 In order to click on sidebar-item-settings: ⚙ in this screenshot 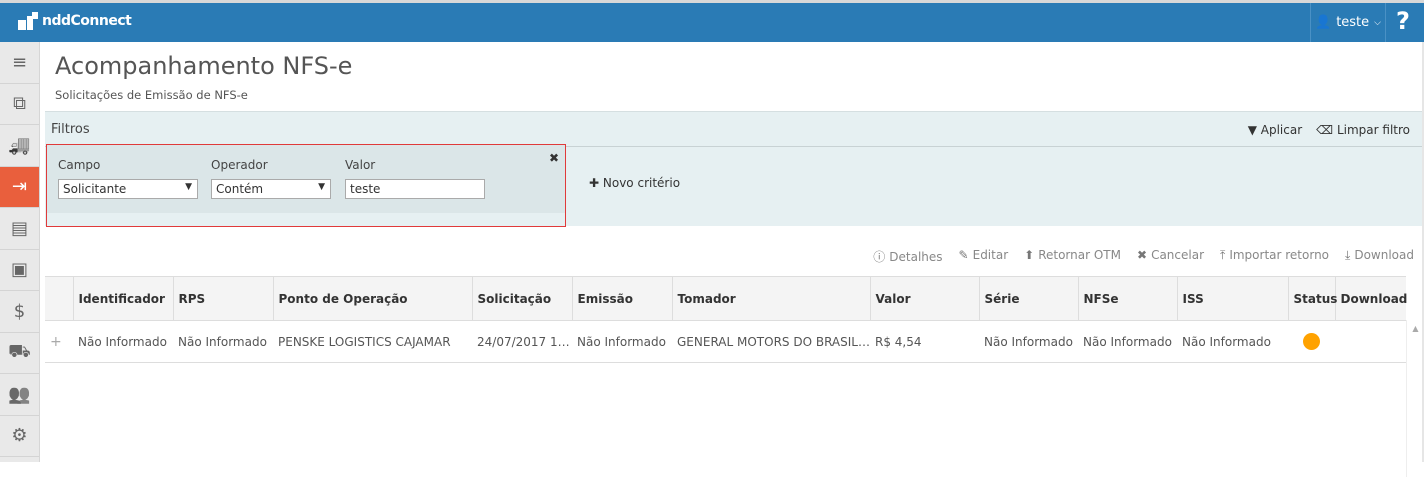, I will do `click(19, 436)`.